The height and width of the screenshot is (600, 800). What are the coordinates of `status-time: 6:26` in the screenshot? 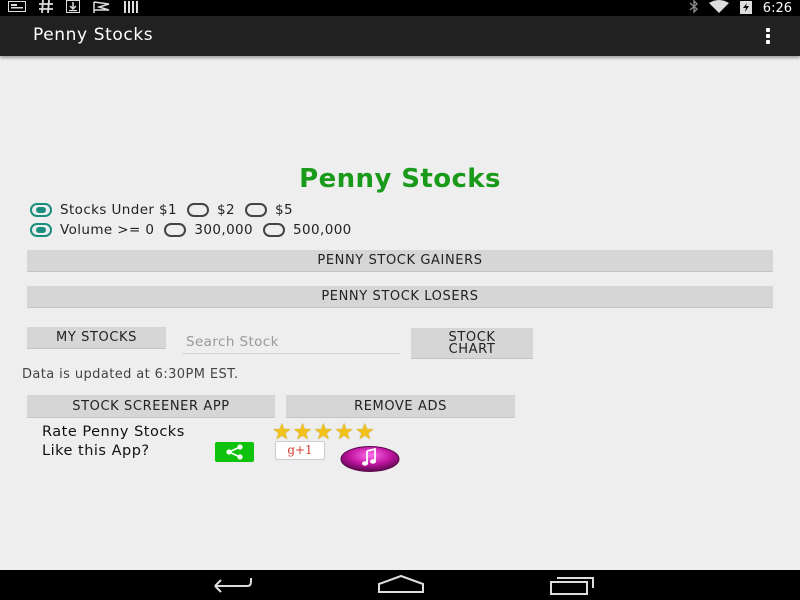 It's located at (777, 8).